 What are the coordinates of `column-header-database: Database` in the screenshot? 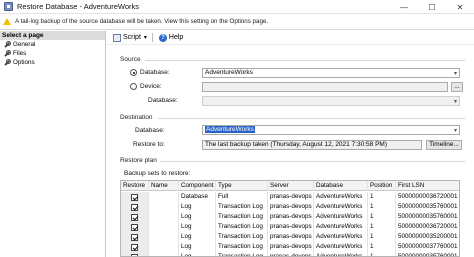 It's located at (341, 186).